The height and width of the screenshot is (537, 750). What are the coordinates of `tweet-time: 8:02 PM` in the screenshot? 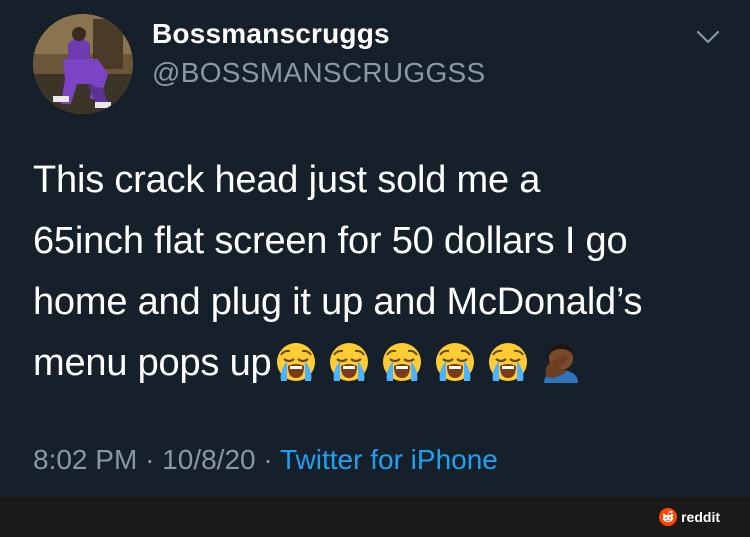 It's located at (85, 459).